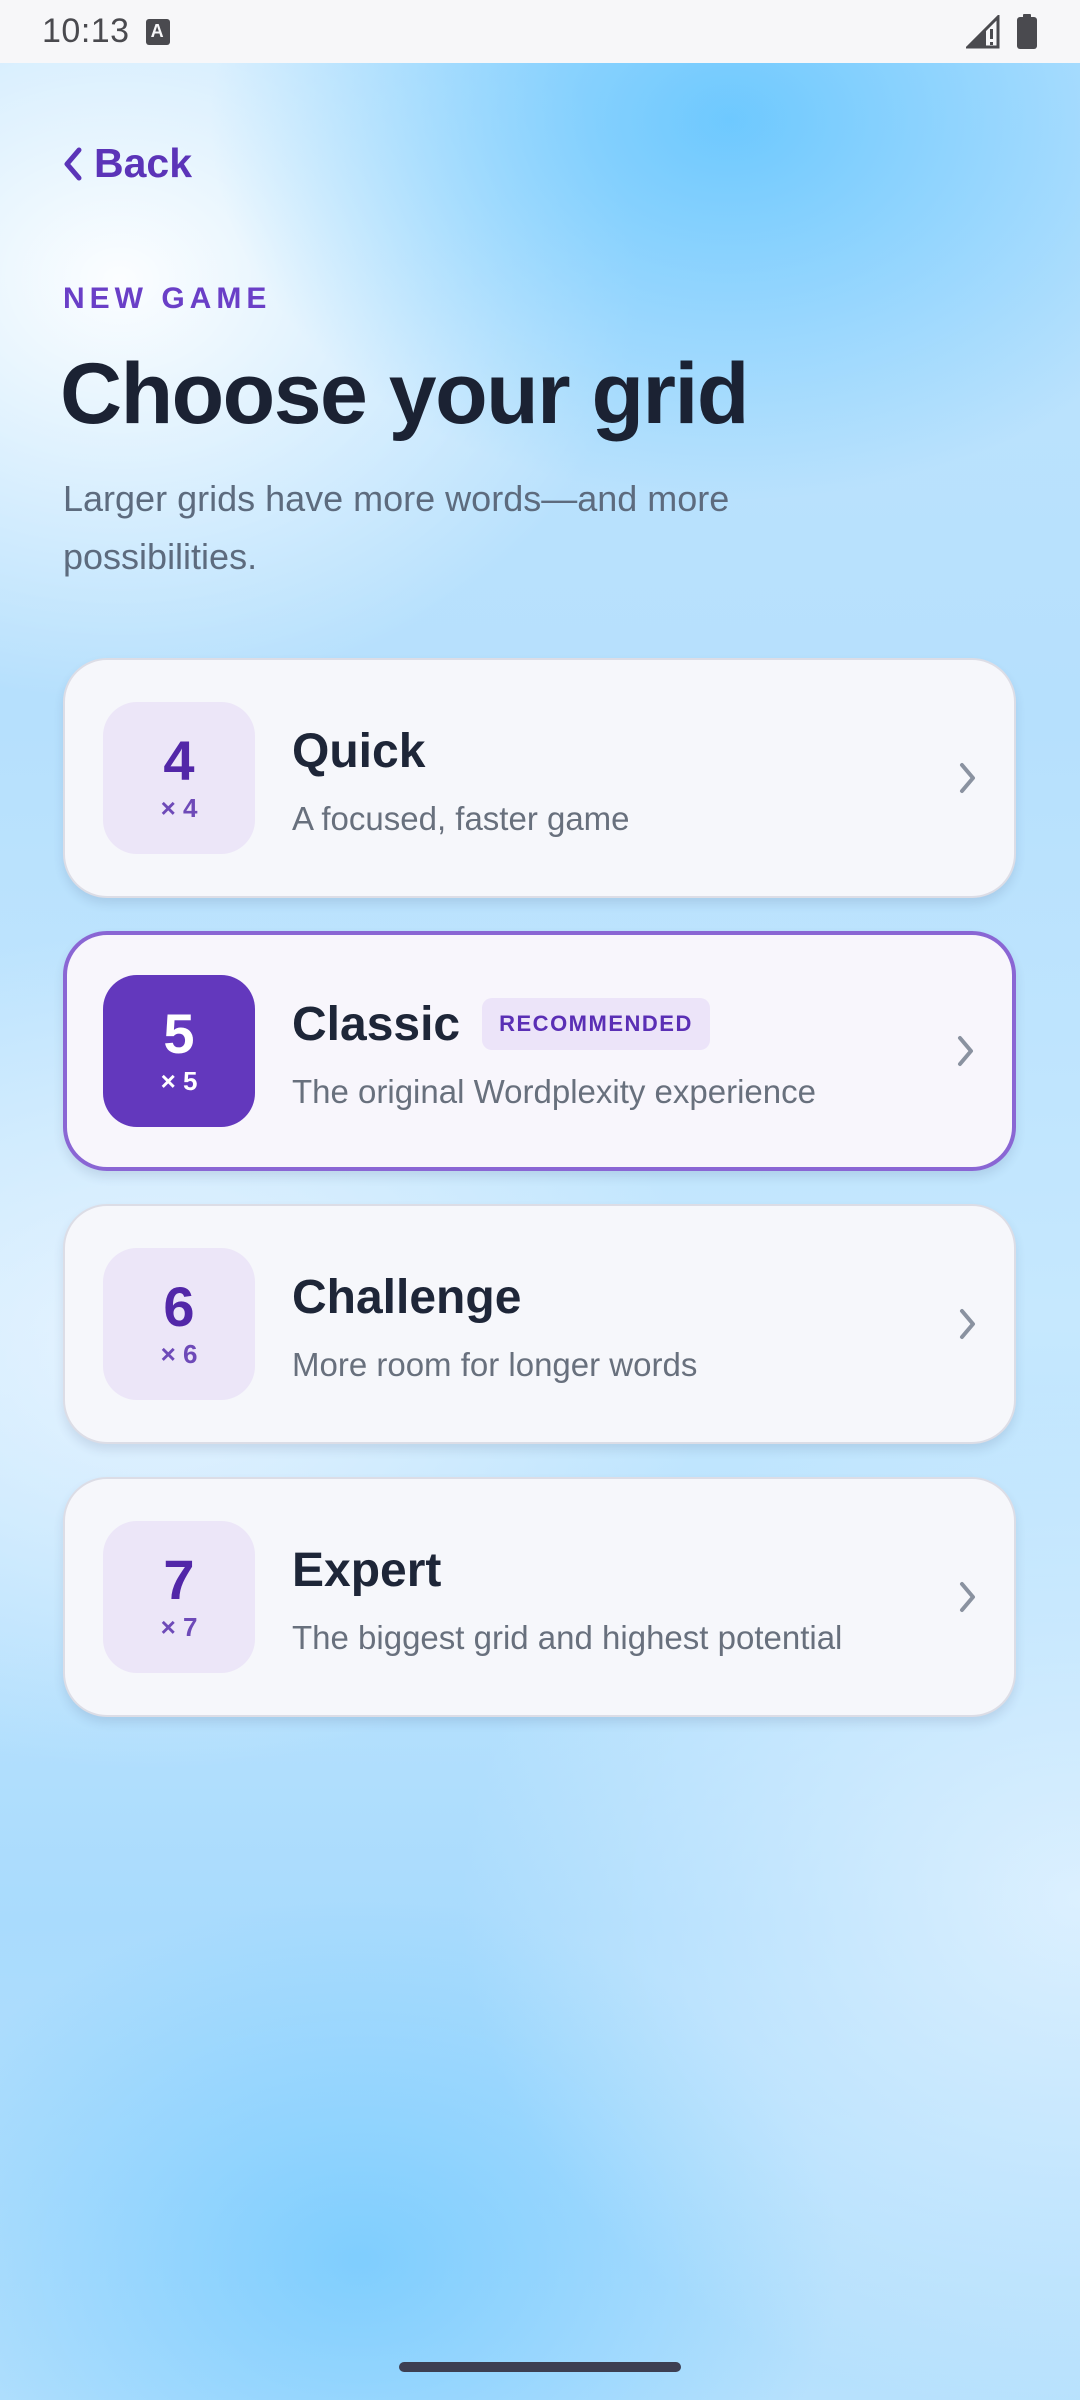 The height and width of the screenshot is (2400, 1080). Describe the element at coordinates (407, 1297) in the screenshot. I see `grid-option-title: Challenge` at that location.